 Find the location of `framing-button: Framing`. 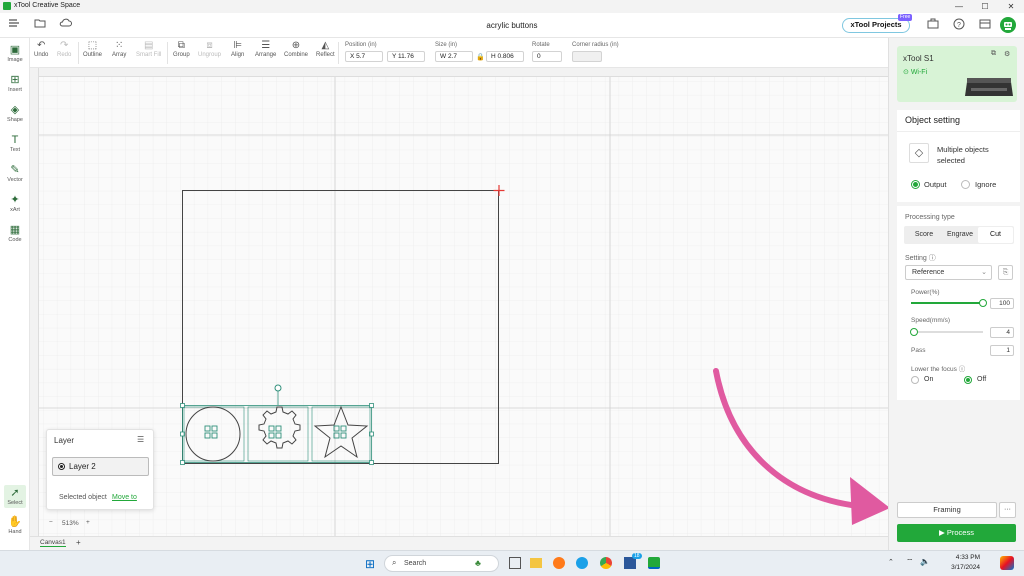

framing-button: Framing is located at coordinates (947, 510).